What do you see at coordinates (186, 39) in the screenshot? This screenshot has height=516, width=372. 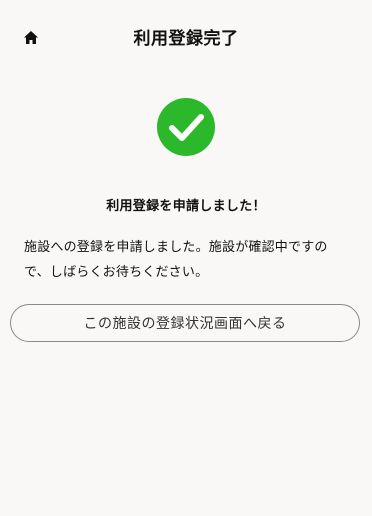 I see `page-title: 利用登録完了` at bounding box center [186, 39].